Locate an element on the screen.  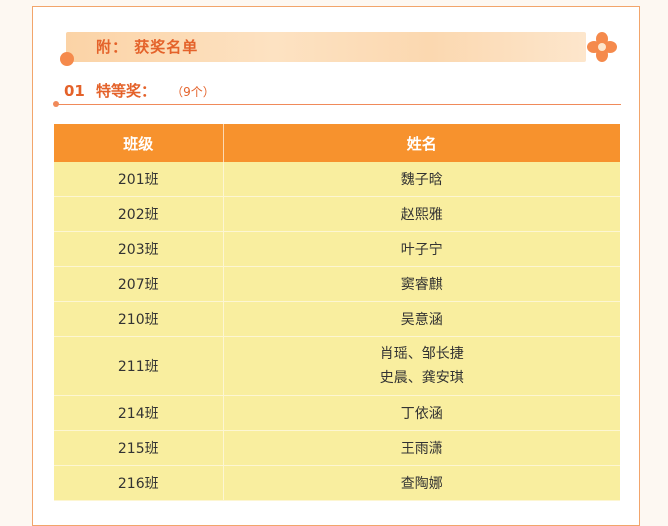
section-label: 特等奖： is located at coordinates (125, 91).